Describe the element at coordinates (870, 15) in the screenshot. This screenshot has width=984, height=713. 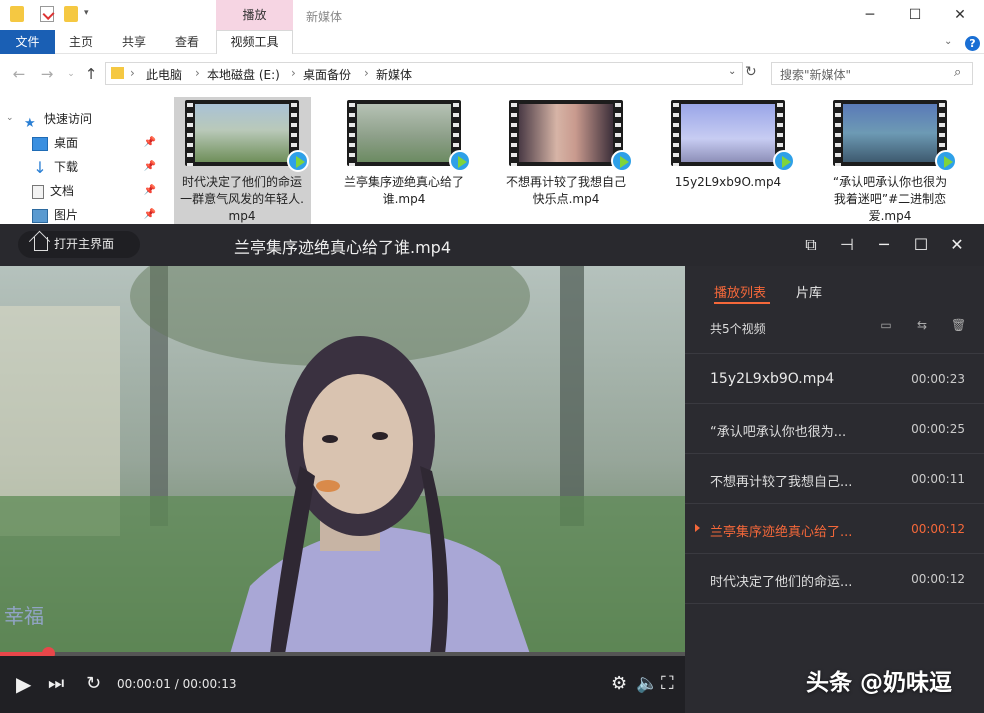
I see `minimize-icon: ─` at that location.